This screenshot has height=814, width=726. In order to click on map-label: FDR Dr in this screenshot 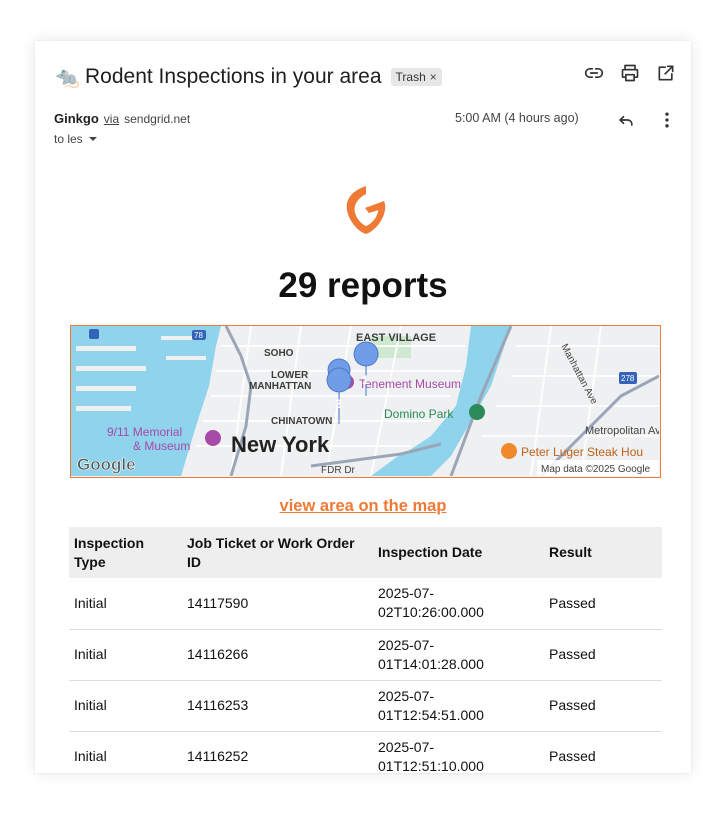, I will do `click(338, 470)`.